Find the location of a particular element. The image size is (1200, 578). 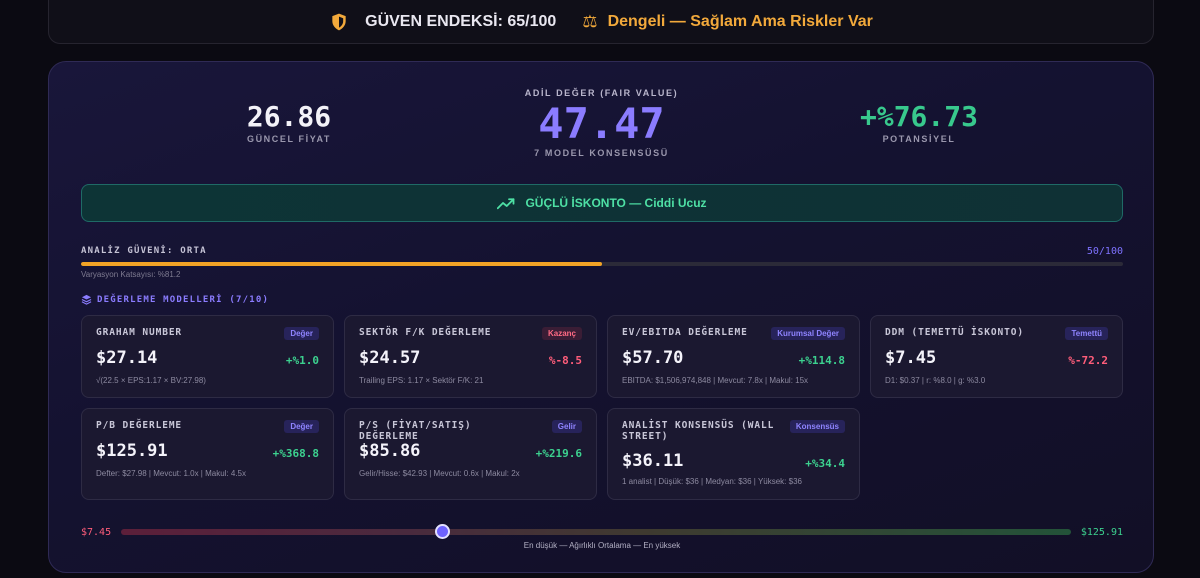

current-price: 26.86 is located at coordinates (289, 116).